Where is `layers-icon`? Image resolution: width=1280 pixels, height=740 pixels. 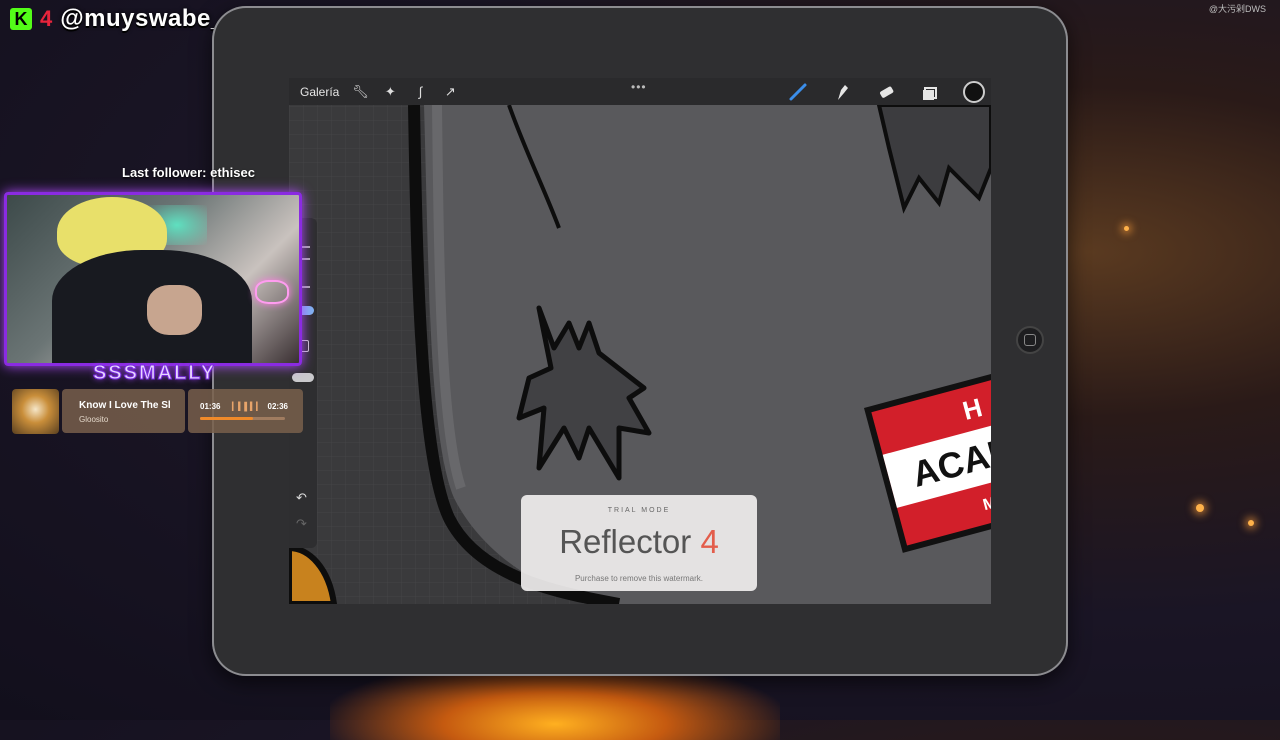
layers-icon is located at coordinates (930, 92).